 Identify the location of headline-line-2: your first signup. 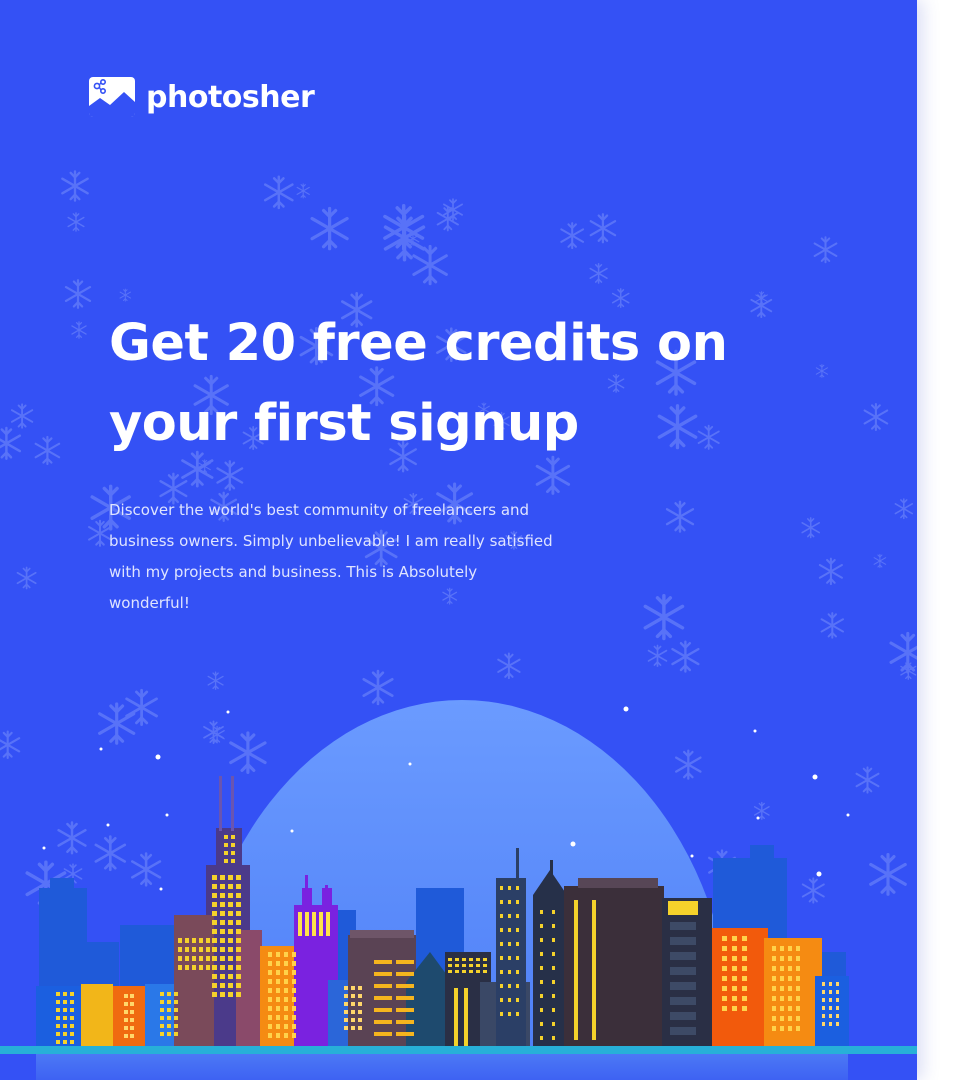
(344, 423).